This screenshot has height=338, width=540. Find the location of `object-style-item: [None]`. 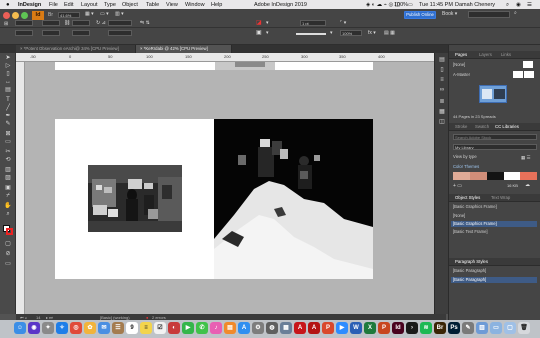

object-style-item: [None] is located at coordinates (494, 216).